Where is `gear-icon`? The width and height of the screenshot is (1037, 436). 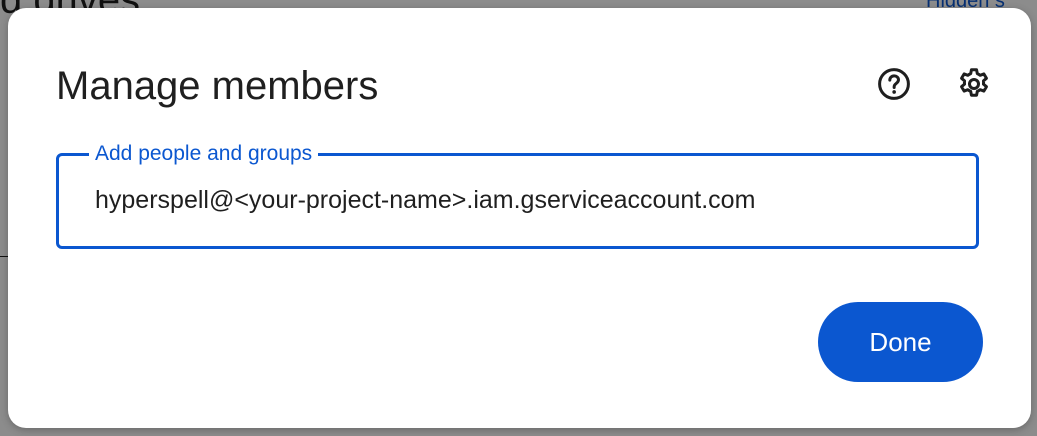
gear-icon is located at coordinates (974, 82).